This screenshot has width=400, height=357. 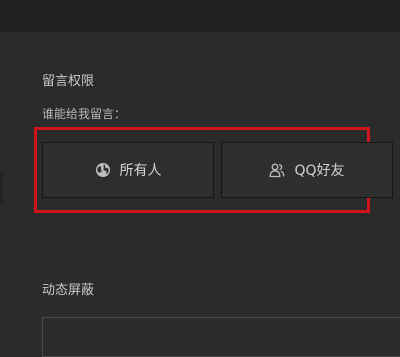 I want to click on option-everyone-button: 所有人, so click(x=128, y=170).